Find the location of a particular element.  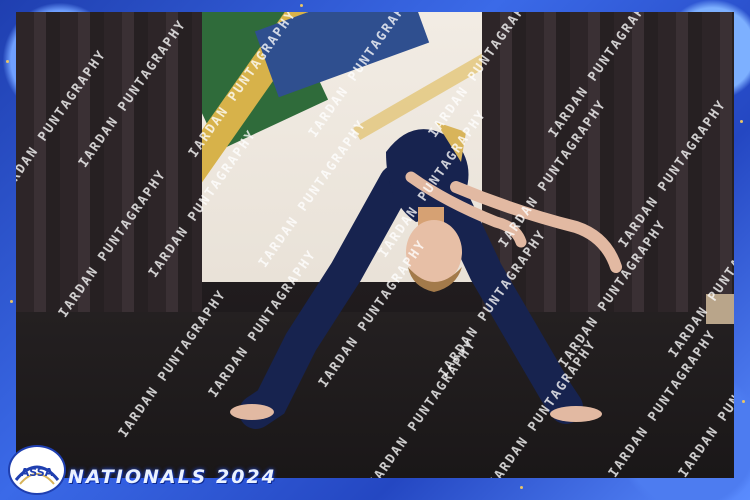

assa-logo: ASSA is located at coordinates (37, 470).